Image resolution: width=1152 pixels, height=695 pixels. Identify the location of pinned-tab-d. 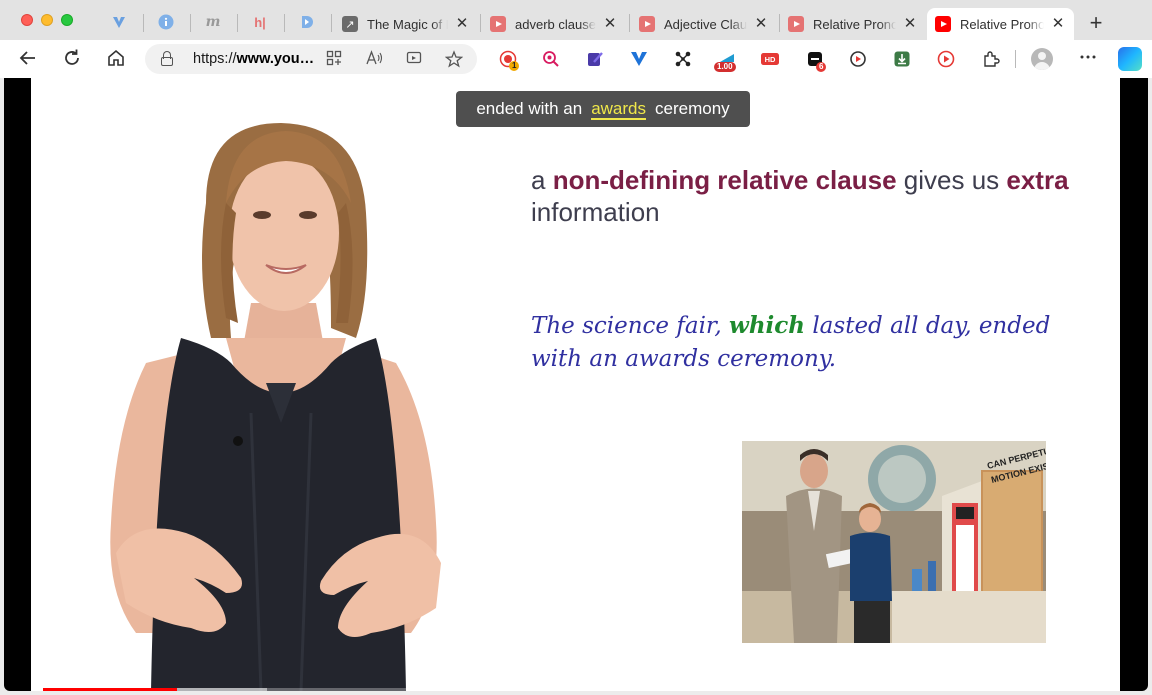
(307, 22).